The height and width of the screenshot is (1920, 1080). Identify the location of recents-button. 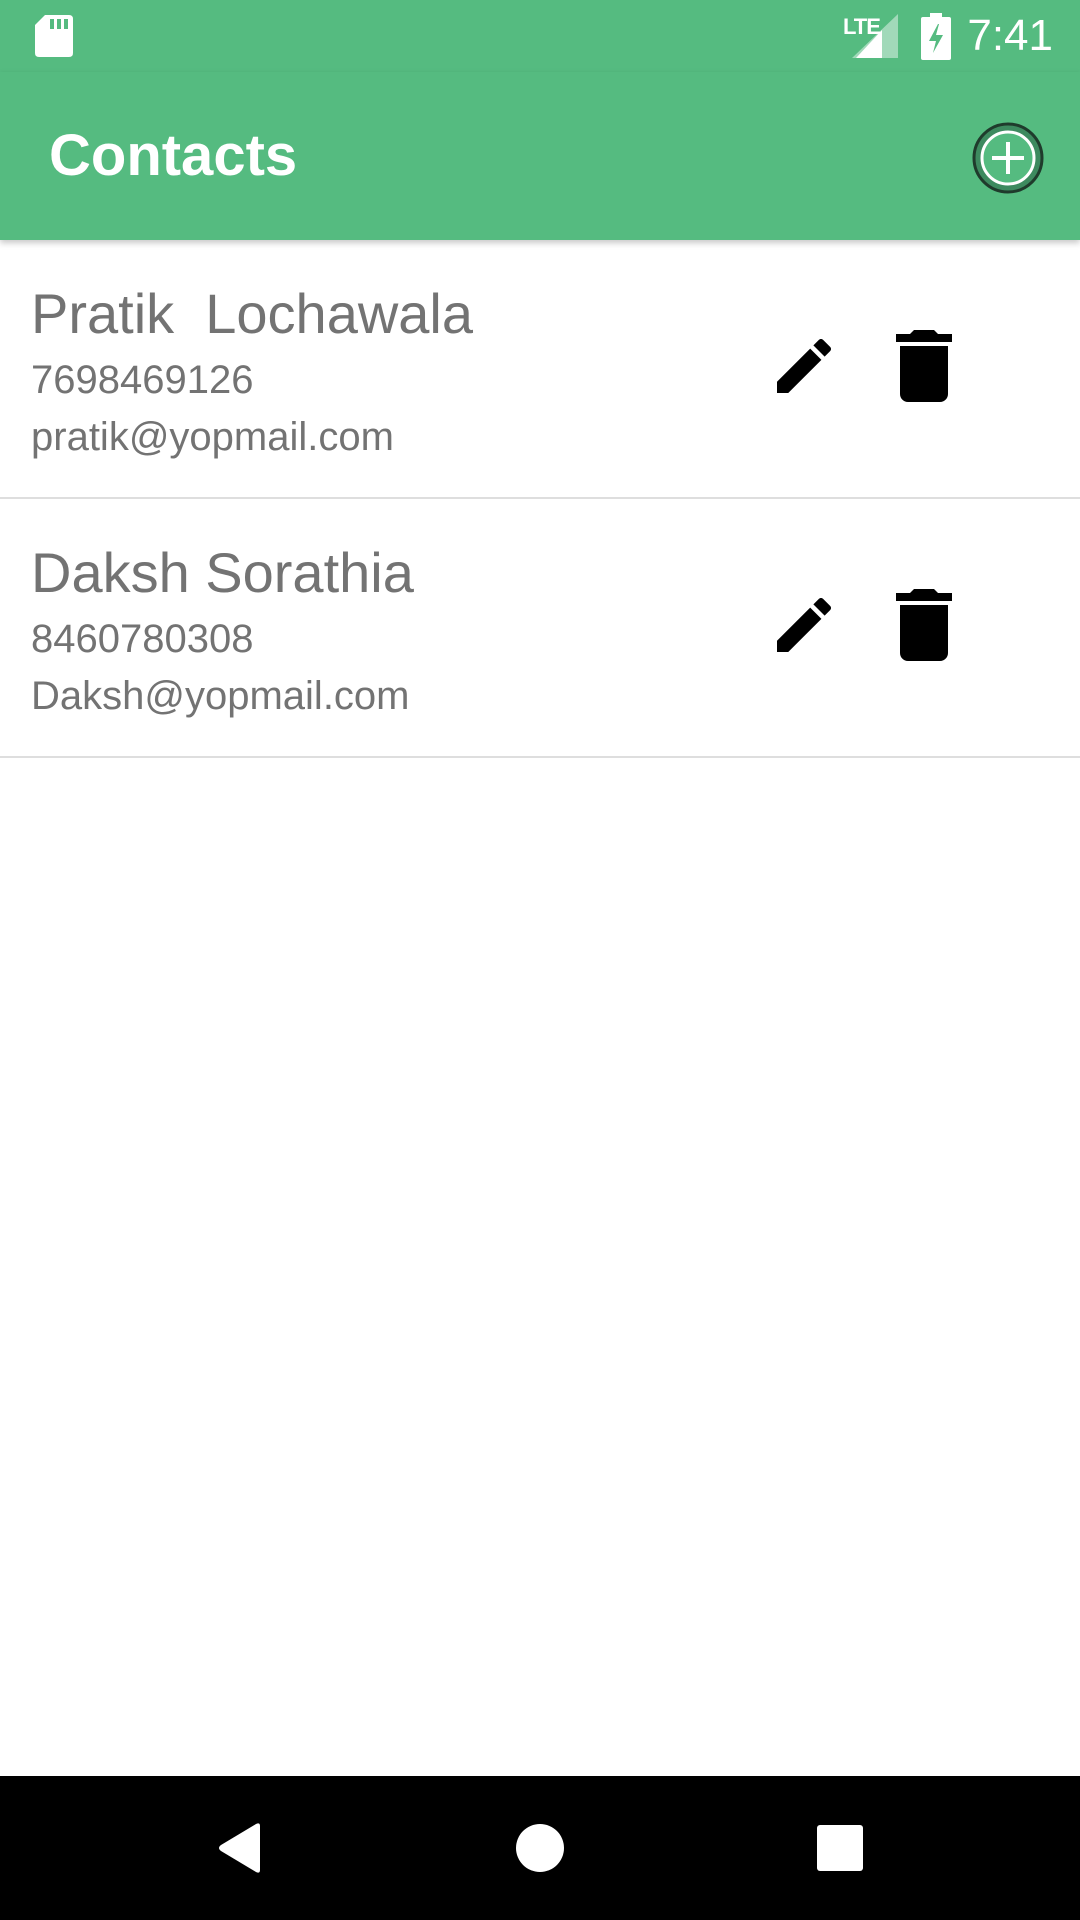
(840, 1848).